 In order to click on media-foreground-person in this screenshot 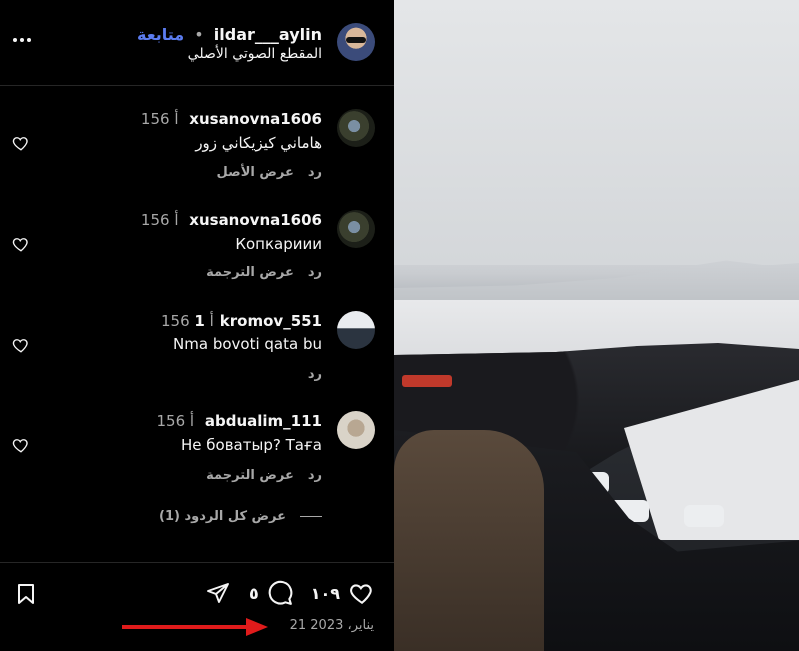, I will do `click(469, 540)`.